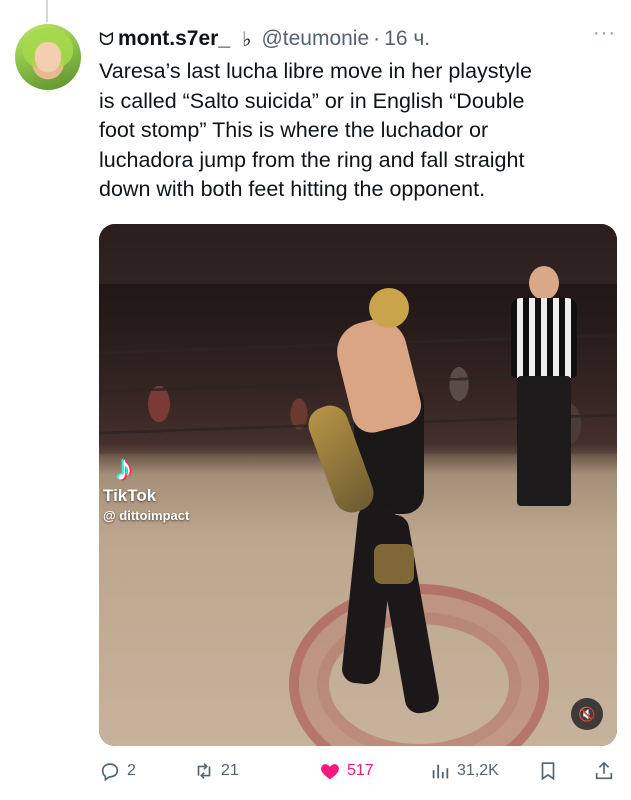 The image size is (631, 800). I want to click on tiktok-watermark: TikTok, so click(130, 495).